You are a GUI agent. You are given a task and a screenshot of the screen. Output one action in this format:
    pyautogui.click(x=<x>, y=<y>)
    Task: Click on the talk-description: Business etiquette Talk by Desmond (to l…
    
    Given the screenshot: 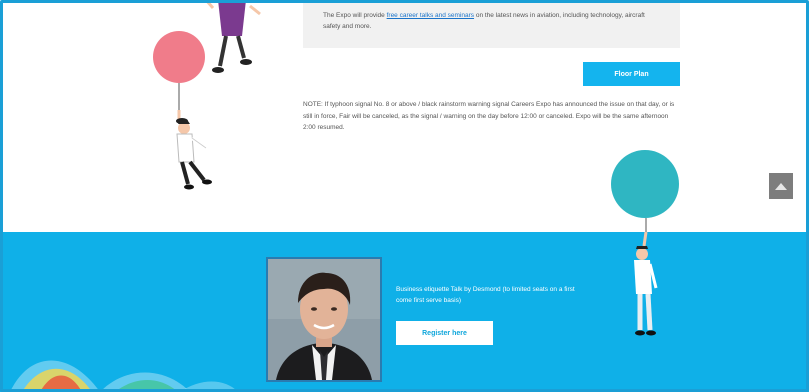 What is the action you would take?
    pyautogui.click(x=485, y=295)
    